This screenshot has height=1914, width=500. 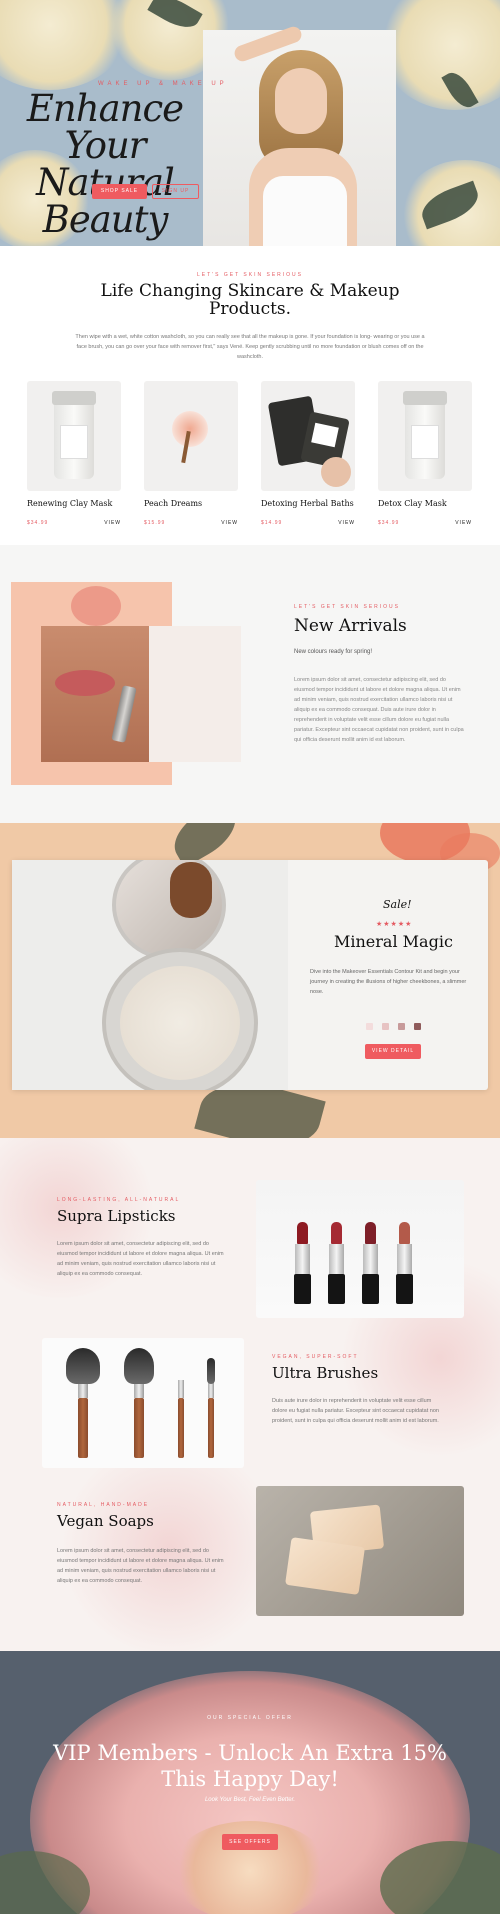 What do you see at coordinates (393, 941) in the screenshot?
I see `mineral-title: Mineral Magic` at bounding box center [393, 941].